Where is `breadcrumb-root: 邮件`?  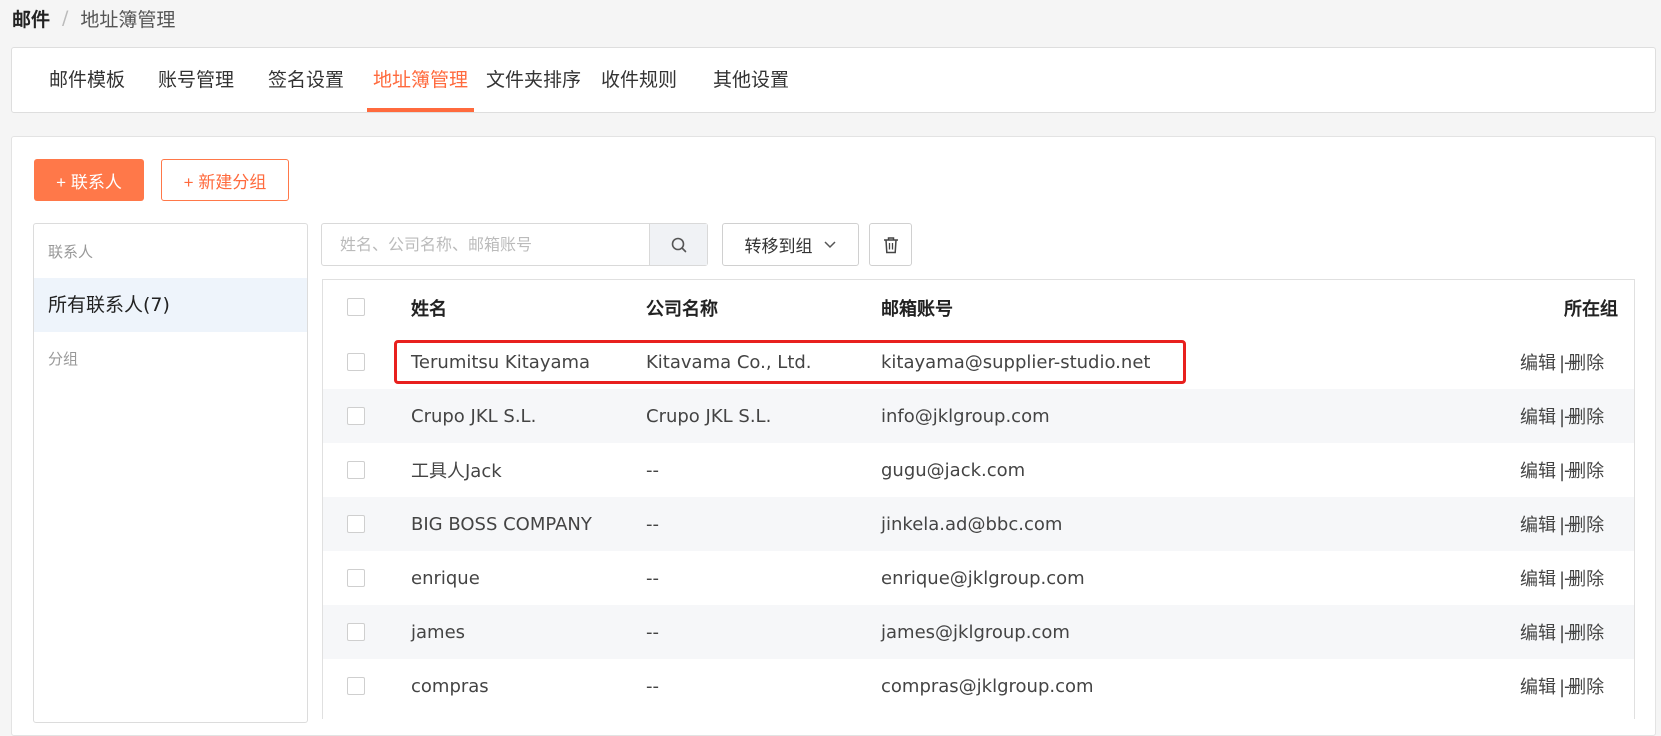 breadcrumb-root: 邮件 is located at coordinates (31, 18).